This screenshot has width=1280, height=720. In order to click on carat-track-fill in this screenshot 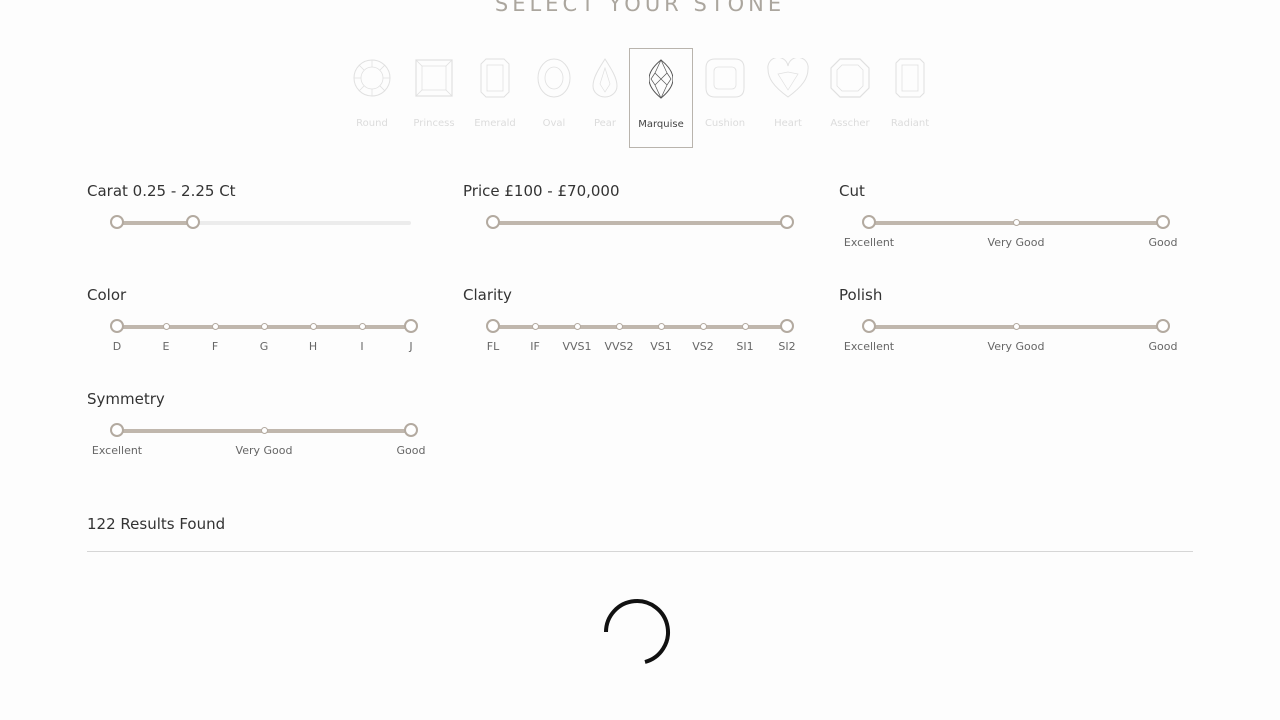, I will do `click(155, 223)`.